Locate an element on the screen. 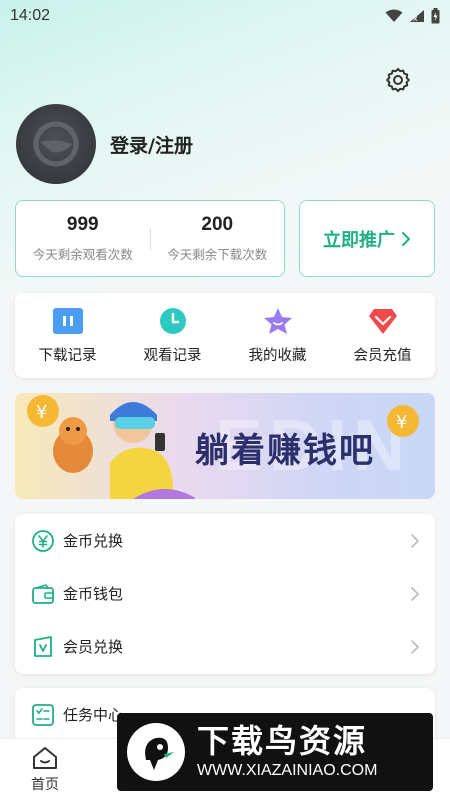 The height and width of the screenshot is (800, 450). stat-label: 今天剩余下载次数 is located at coordinates (217, 254).